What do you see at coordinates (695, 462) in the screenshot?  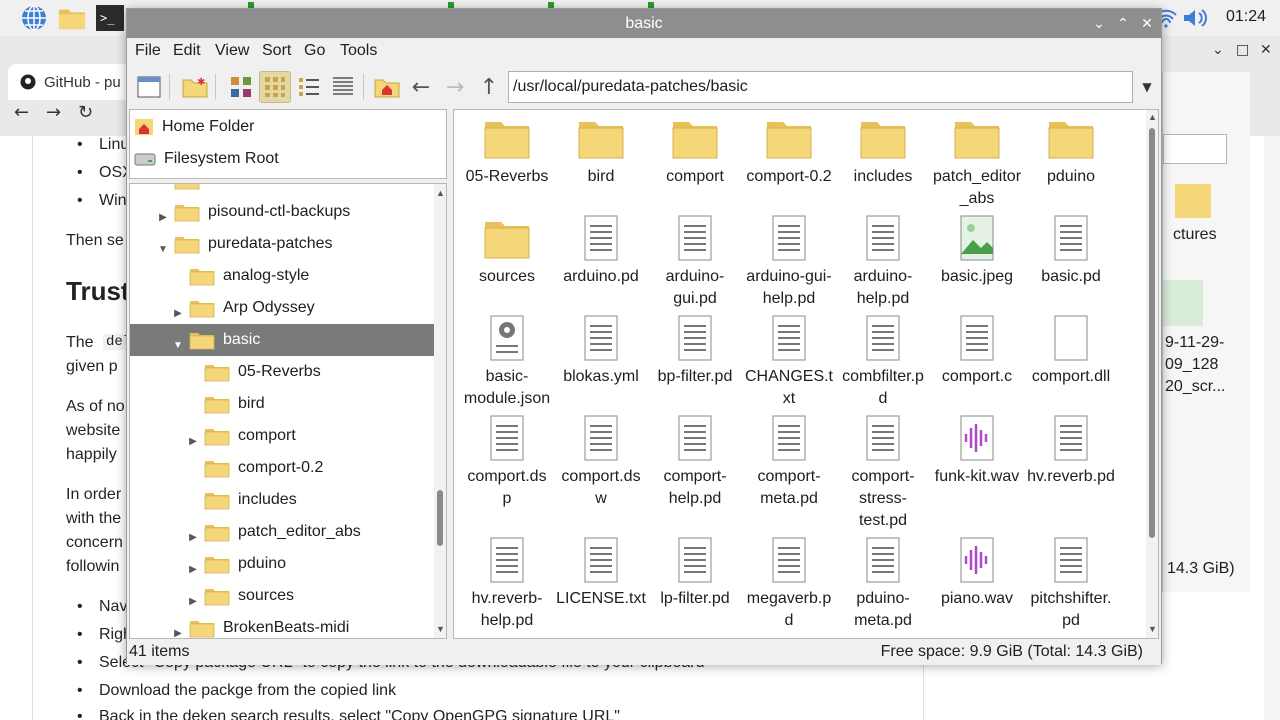 I see `file-item: comport-help.pd` at bounding box center [695, 462].